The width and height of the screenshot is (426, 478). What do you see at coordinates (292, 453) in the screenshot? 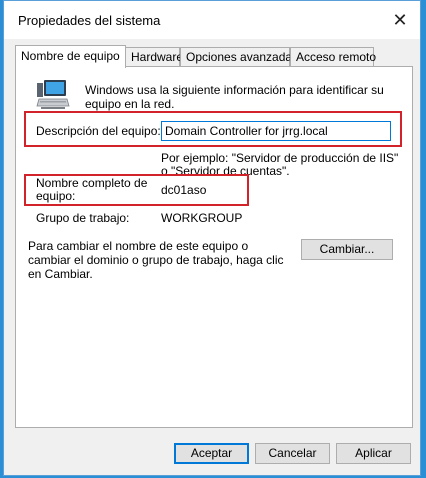
I see `cancel-button: Cancelar` at bounding box center [292, 453].